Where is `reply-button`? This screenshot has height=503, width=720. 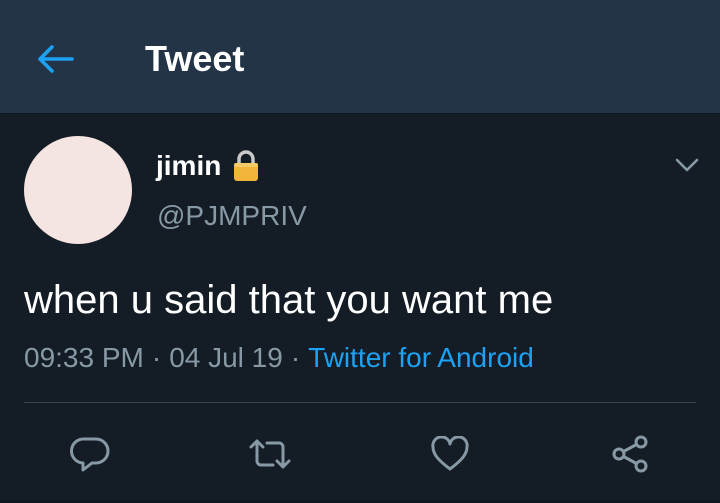 reply-button is located at coordinates (90, 454).